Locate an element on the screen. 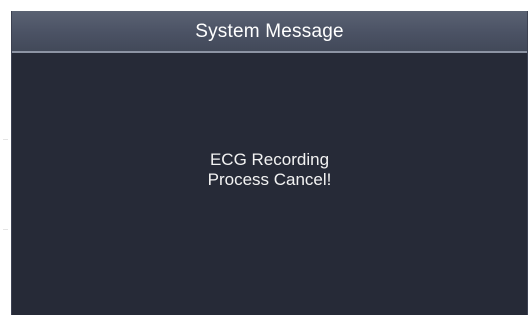 This screenshot has height=315, width=531. dialog-message: ECG Recording Process Cancel! is located at coordinates (269, 170).